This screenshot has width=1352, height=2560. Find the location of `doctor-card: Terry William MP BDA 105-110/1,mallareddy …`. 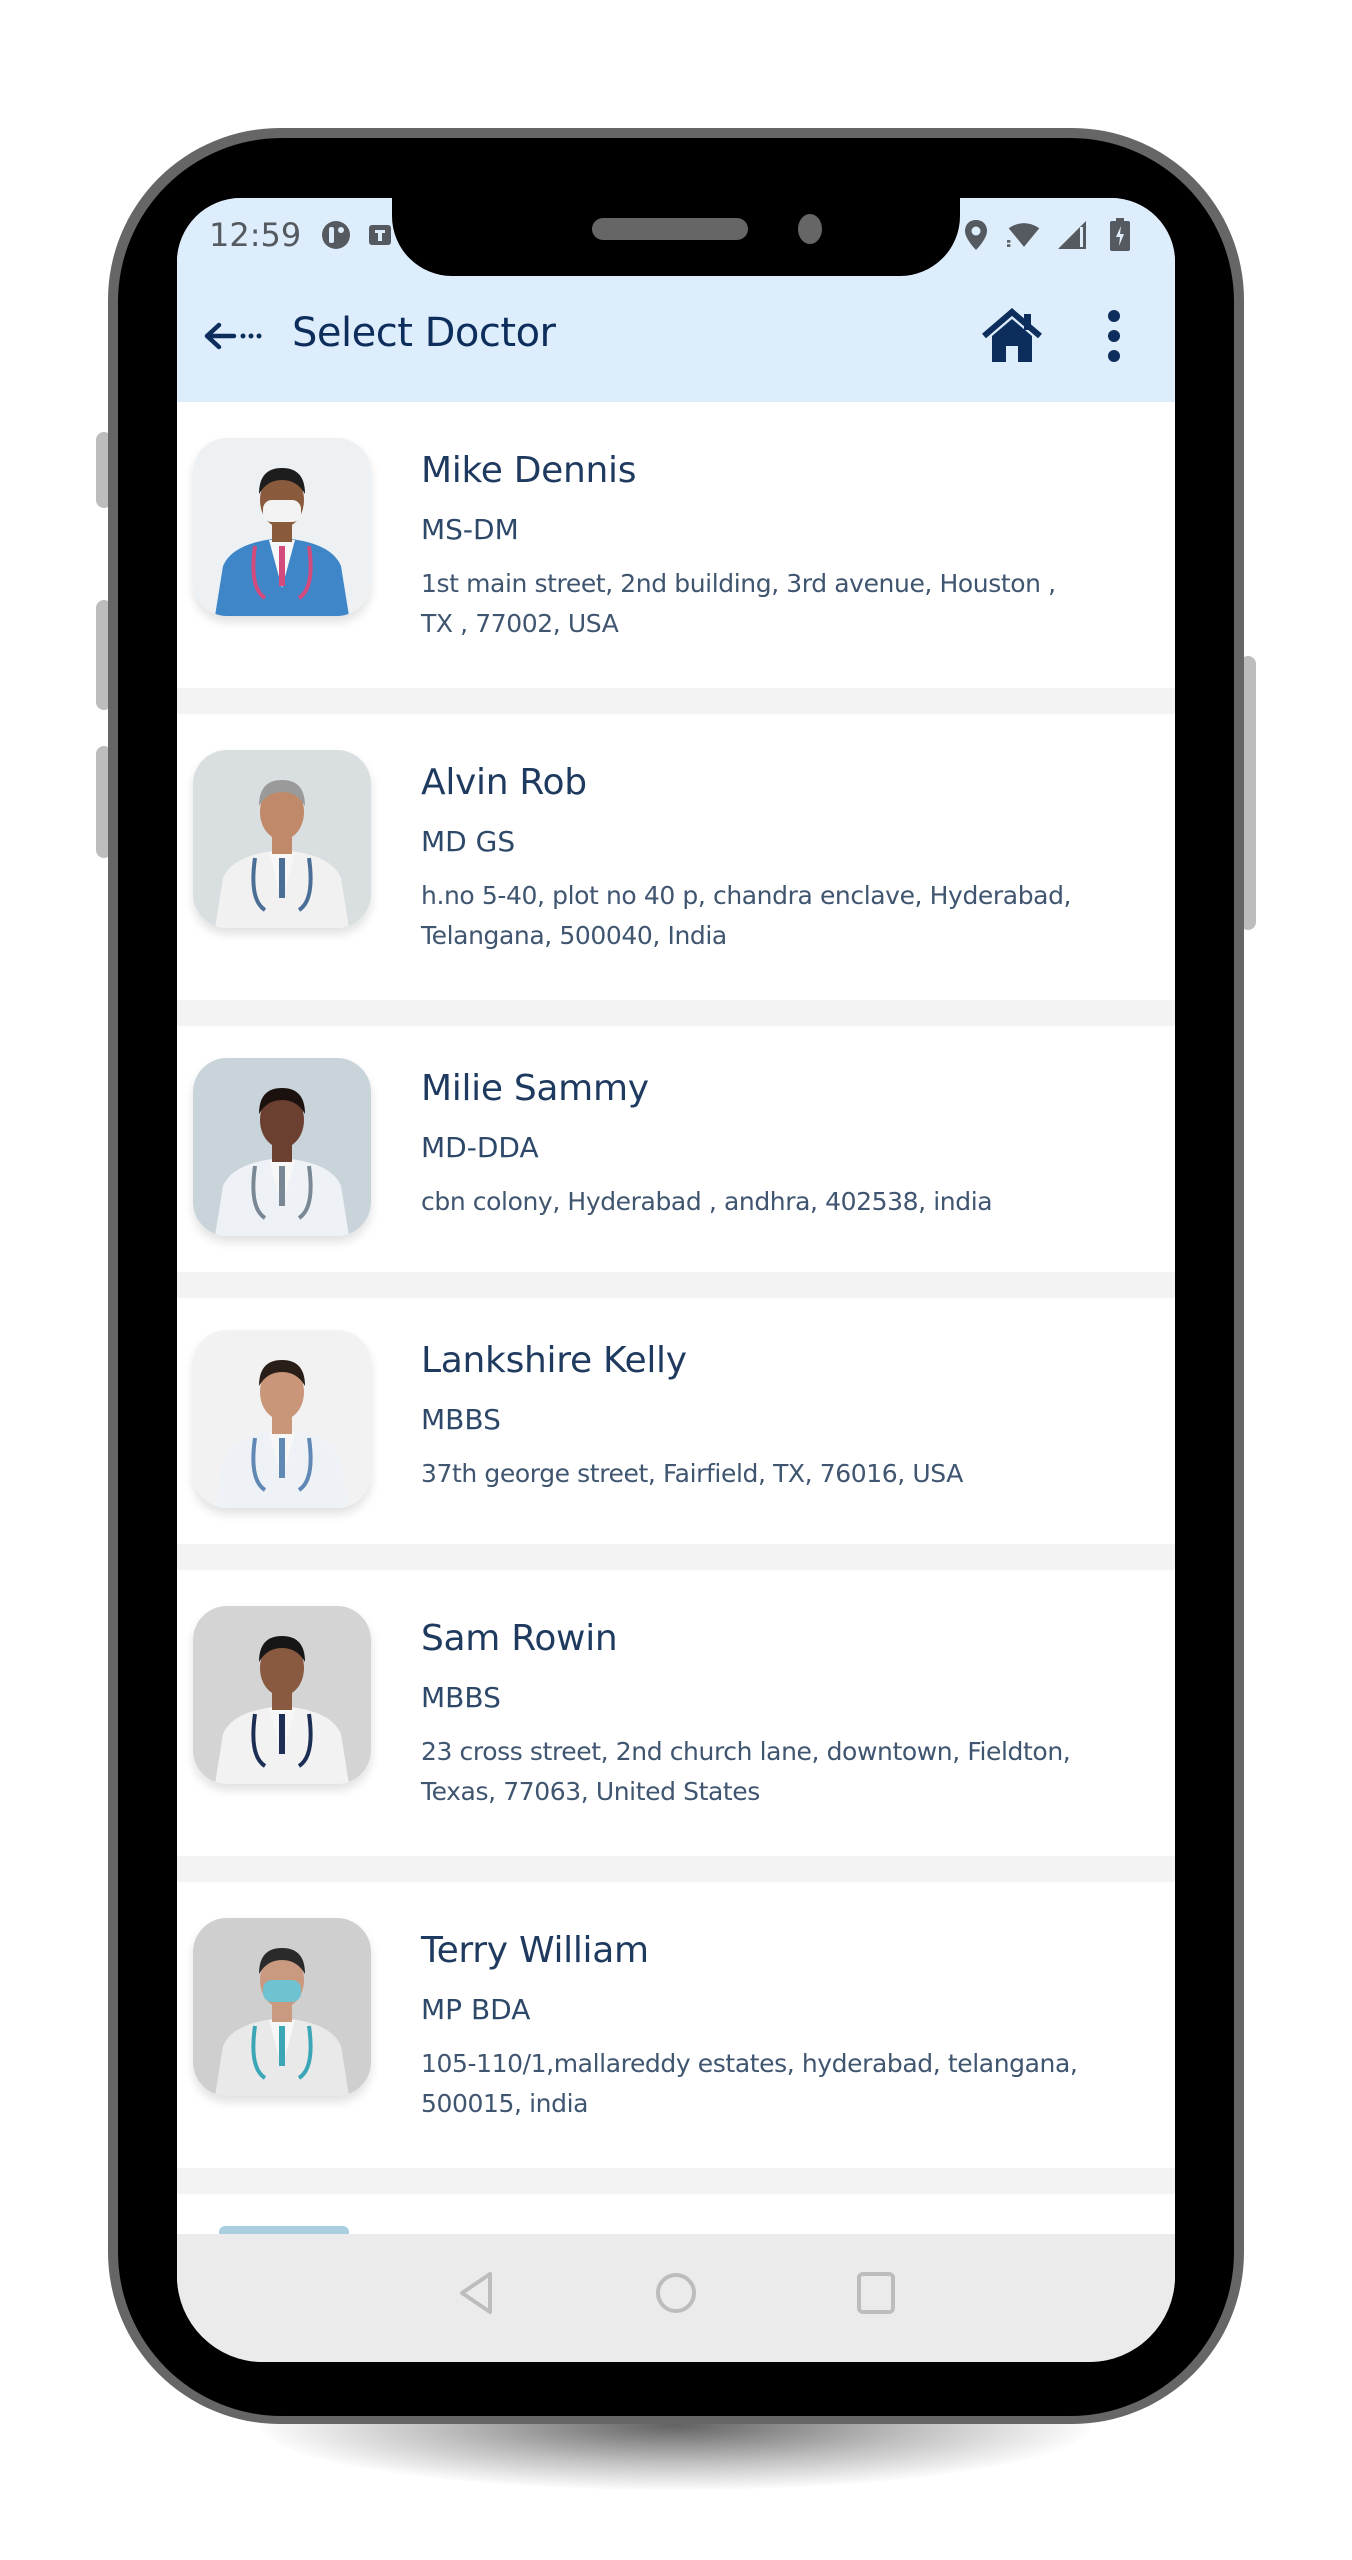

doctor-card: Terry William MP BDA 105-110/1,mallareddy … is located at coordinates (676, 2025).